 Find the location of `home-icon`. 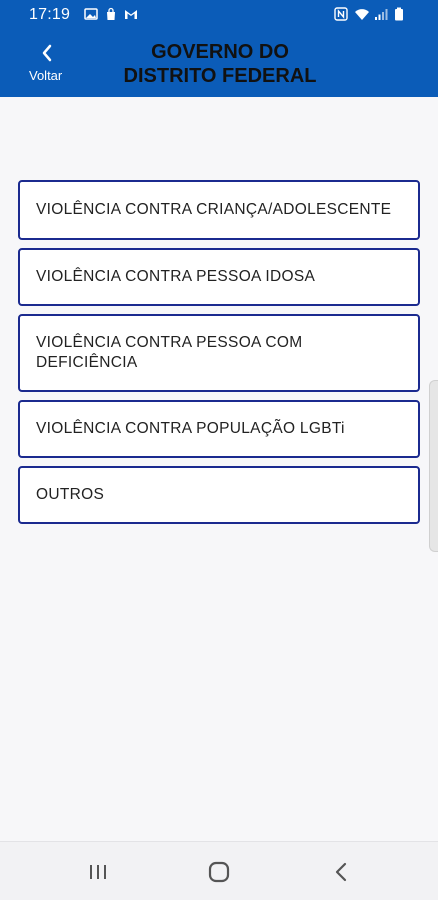

home-icon is located at coordinates (219, 872).